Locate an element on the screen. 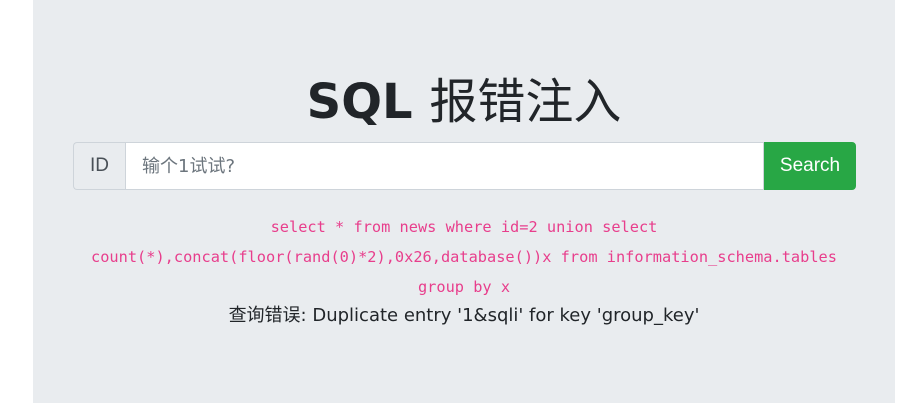  search-form: ID Search is located at coordinates (464, 166).